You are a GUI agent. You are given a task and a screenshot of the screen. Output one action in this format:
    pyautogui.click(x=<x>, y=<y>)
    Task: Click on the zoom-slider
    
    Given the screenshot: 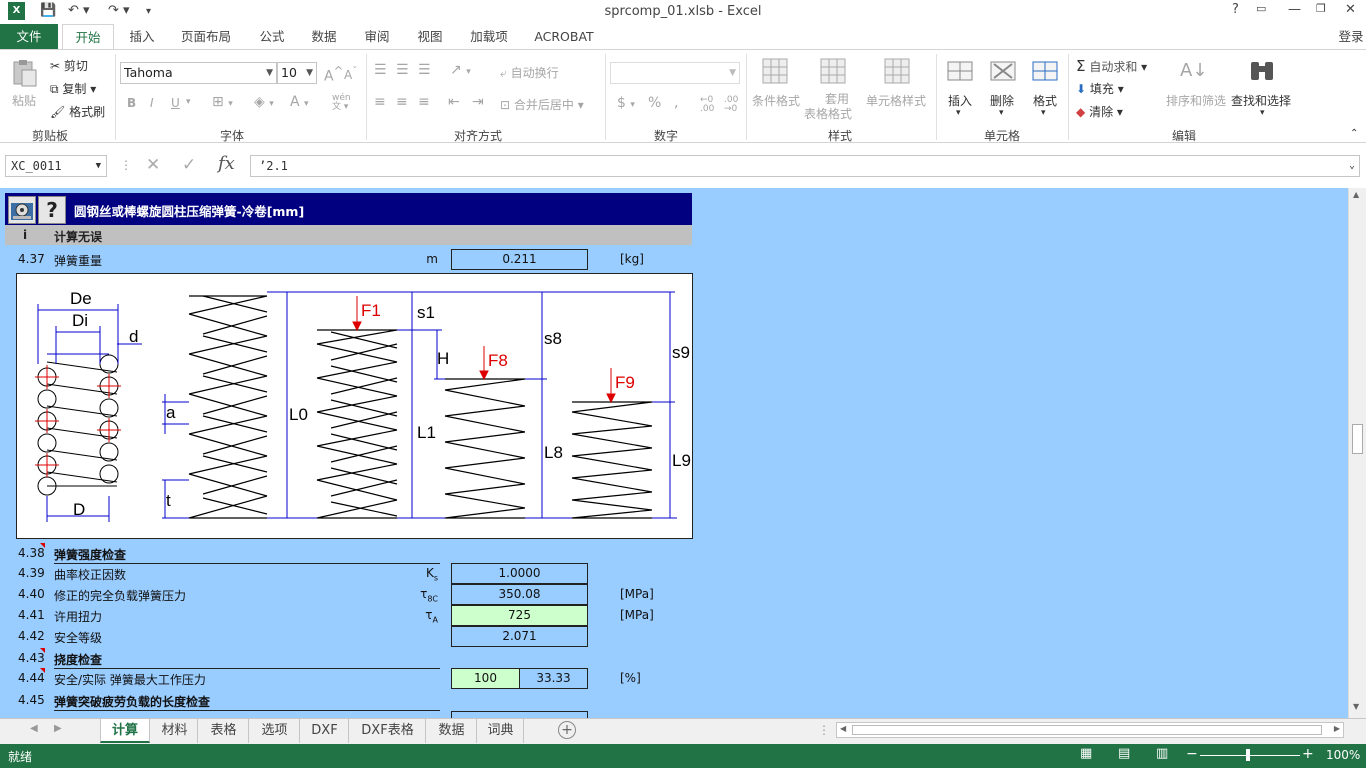 What is the action you would take?
    pyautogui.click(x=1250, y=755)
    